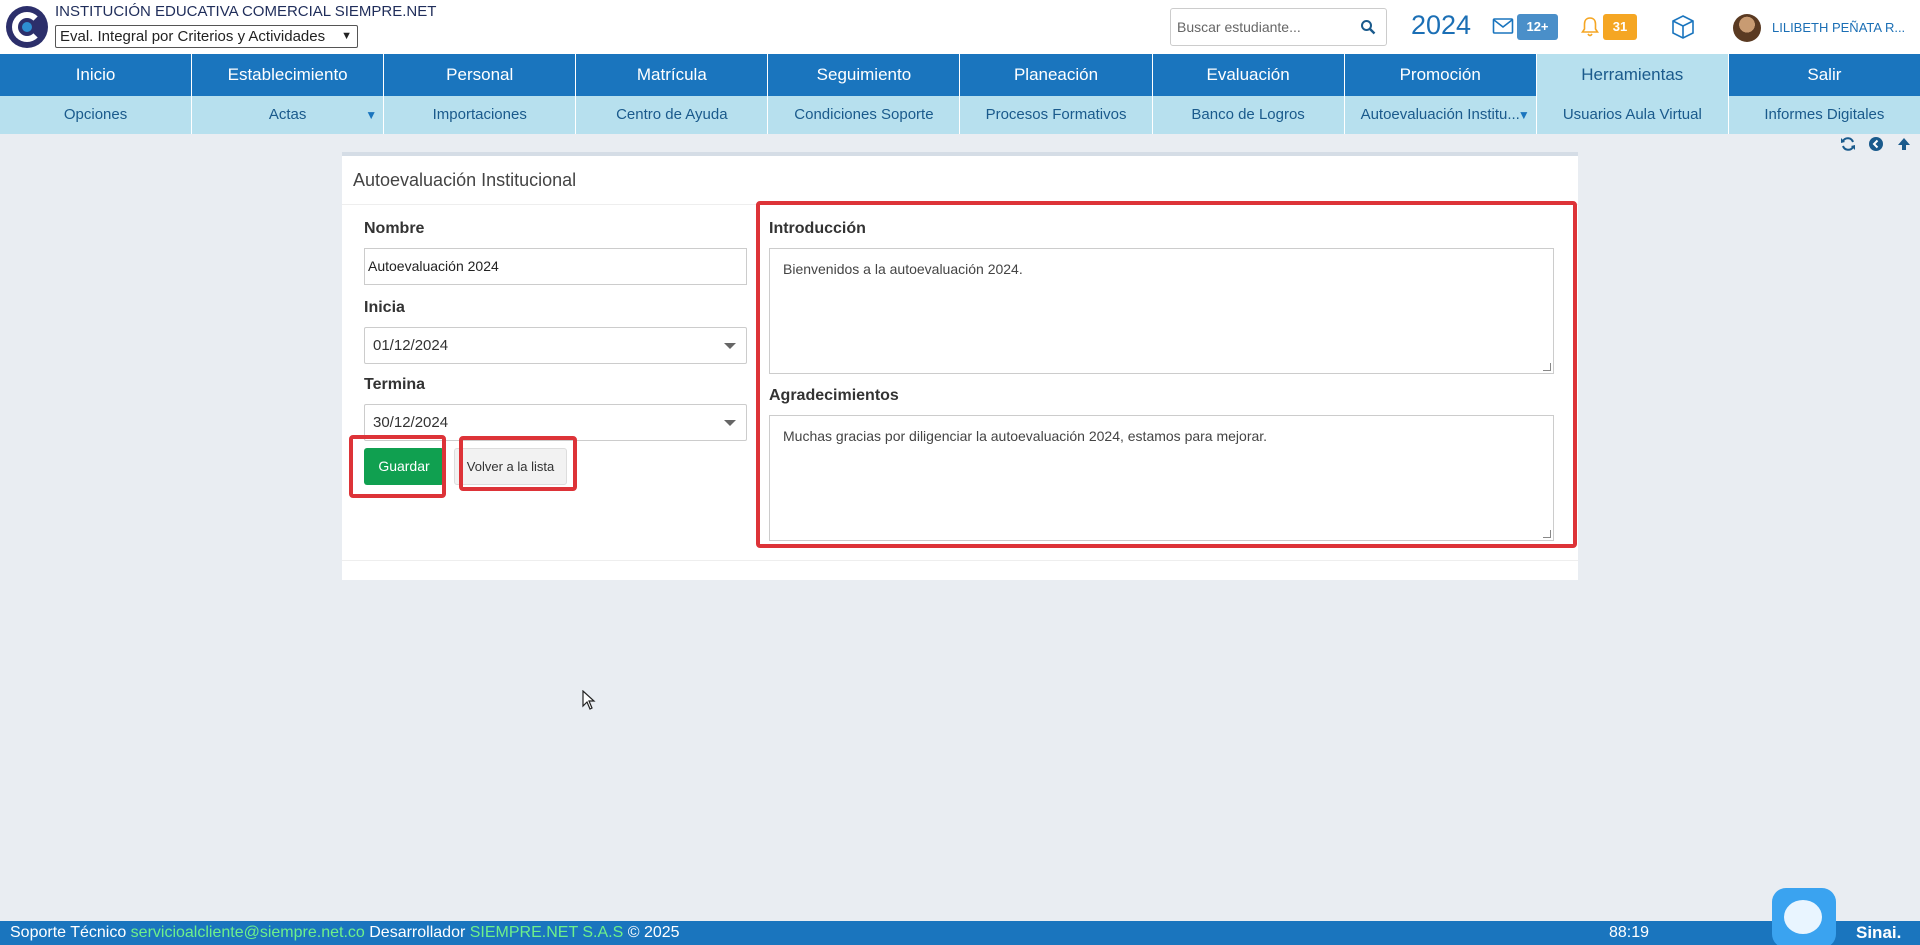 The height and width of the screenshot is (945, 1920). Describe the element at coordinates (27, 27) in the screenshot. I see `institution-logo` at that location.